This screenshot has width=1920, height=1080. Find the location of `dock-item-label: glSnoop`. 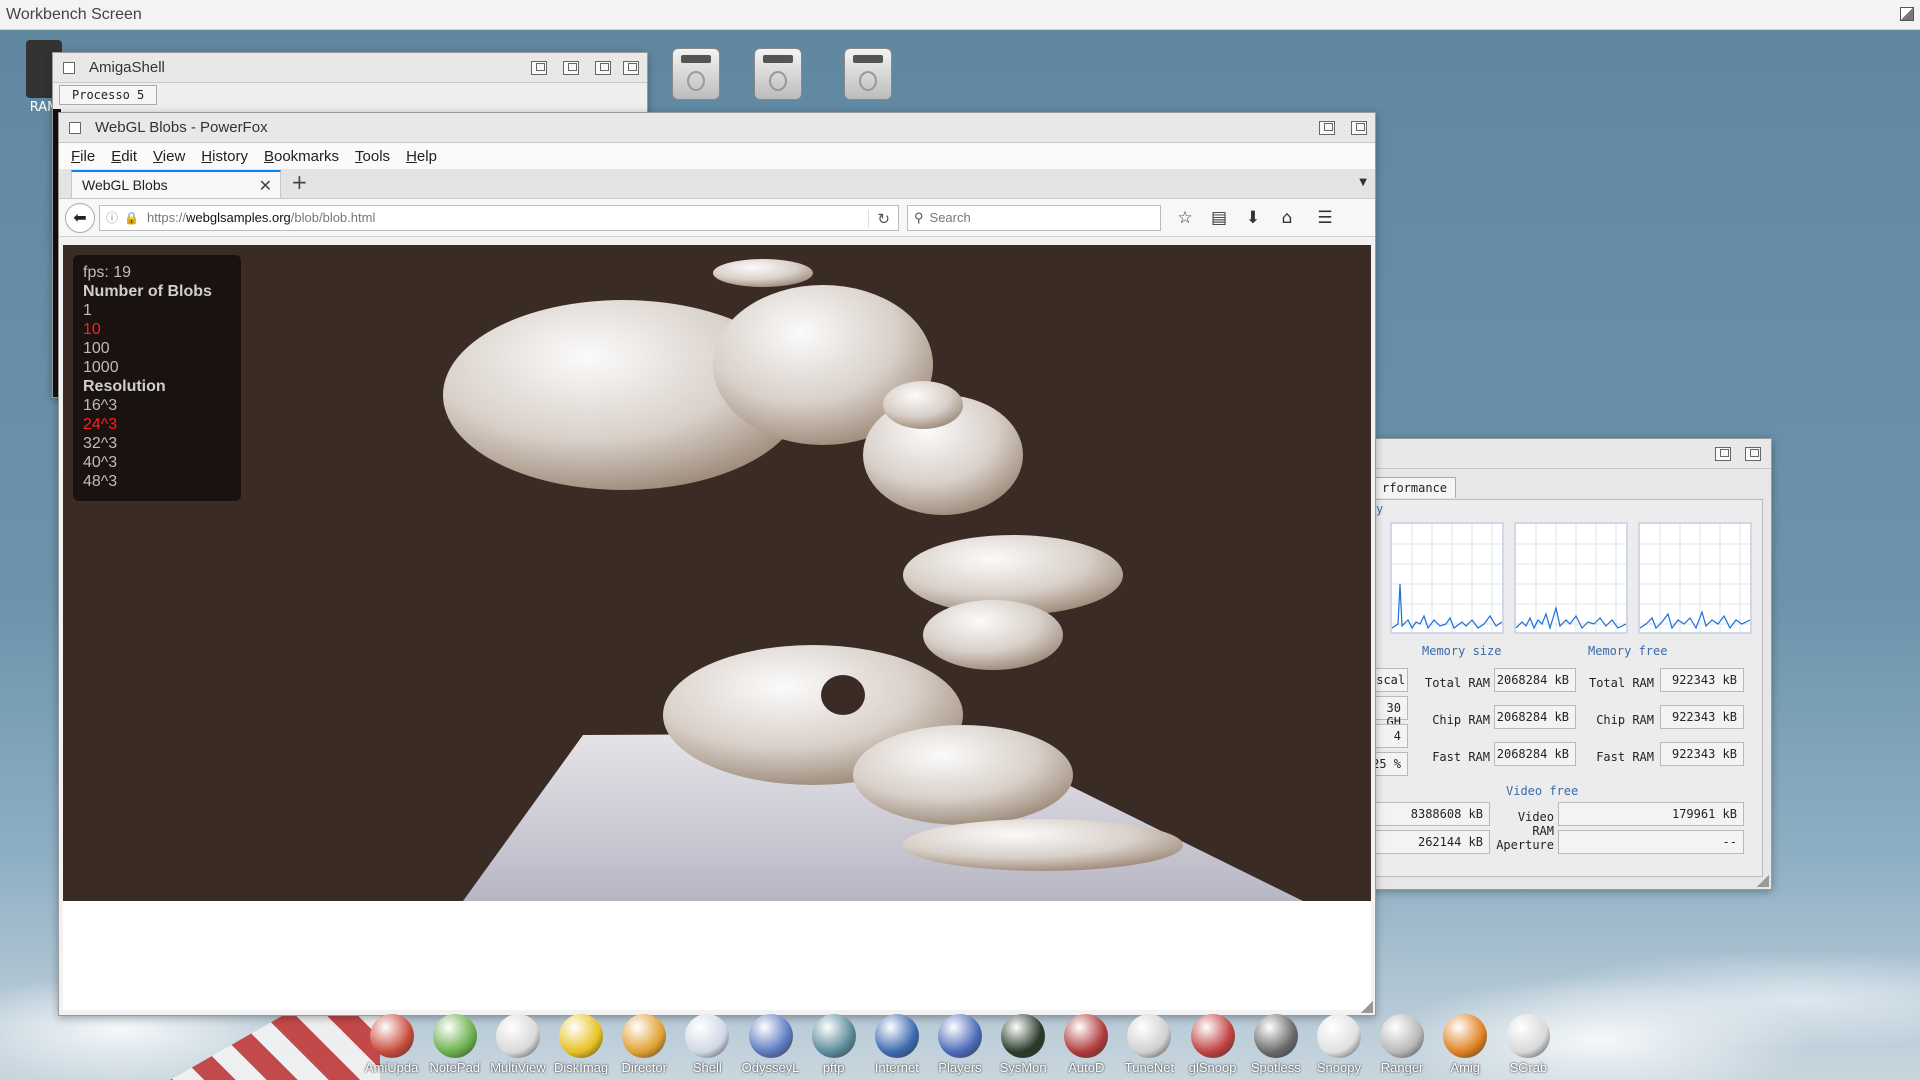

dock-item-label: glSnoop is located at coordinates (1212, 1067).